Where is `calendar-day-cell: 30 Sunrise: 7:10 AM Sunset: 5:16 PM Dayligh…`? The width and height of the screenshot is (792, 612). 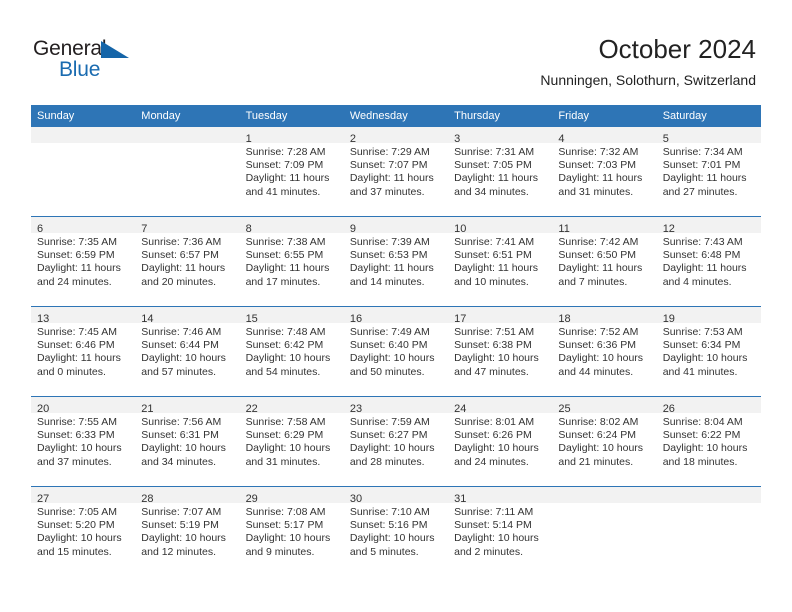
calendar-day-cell: 30 Sunrise: 7:10 AM Sunset: 5:16 PM Dayligh… is located at coordinates (396, 531).